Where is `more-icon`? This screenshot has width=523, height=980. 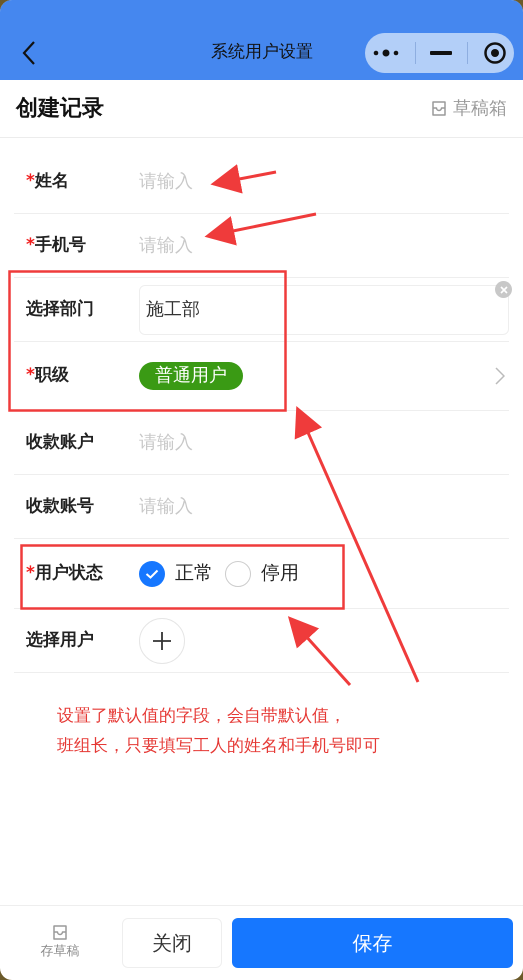 more-icon is located at coordinates (386, 53).